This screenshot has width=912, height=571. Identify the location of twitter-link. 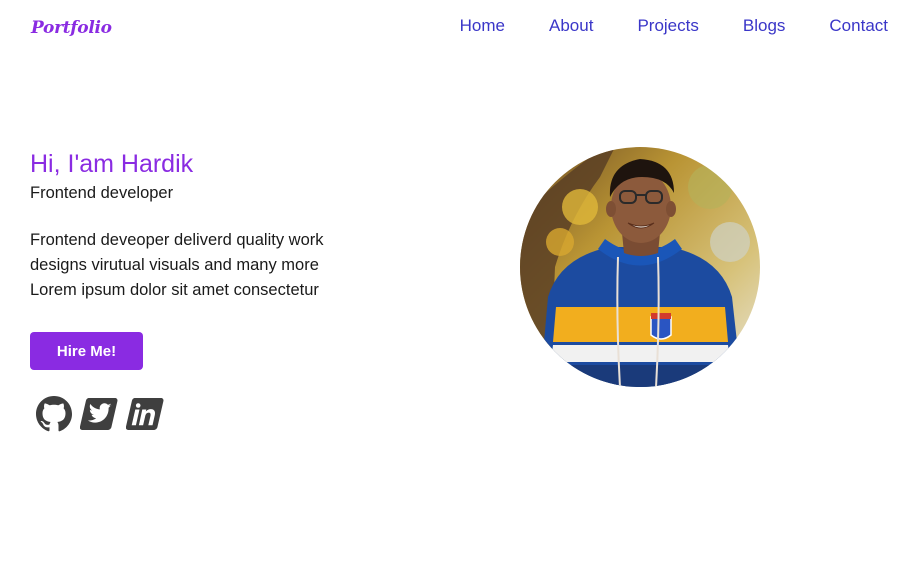
(100, 414).